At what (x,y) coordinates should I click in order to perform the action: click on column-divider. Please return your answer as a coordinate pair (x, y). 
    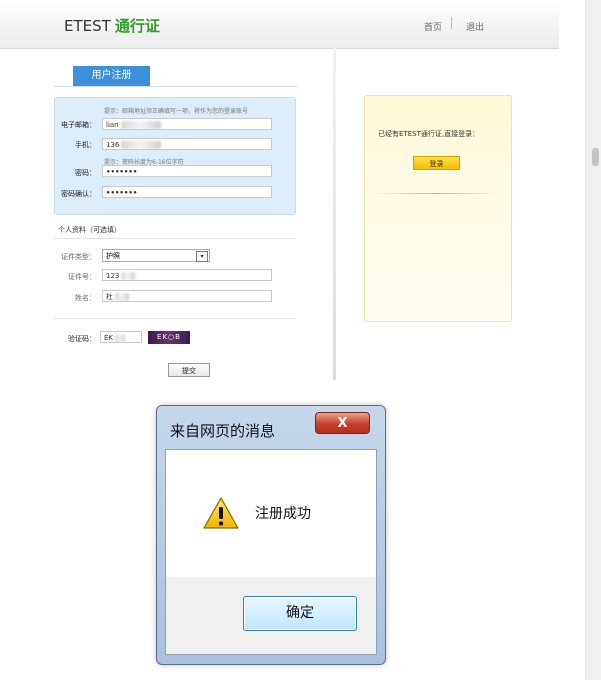
    Looking at the image, I should click on (334, 214).